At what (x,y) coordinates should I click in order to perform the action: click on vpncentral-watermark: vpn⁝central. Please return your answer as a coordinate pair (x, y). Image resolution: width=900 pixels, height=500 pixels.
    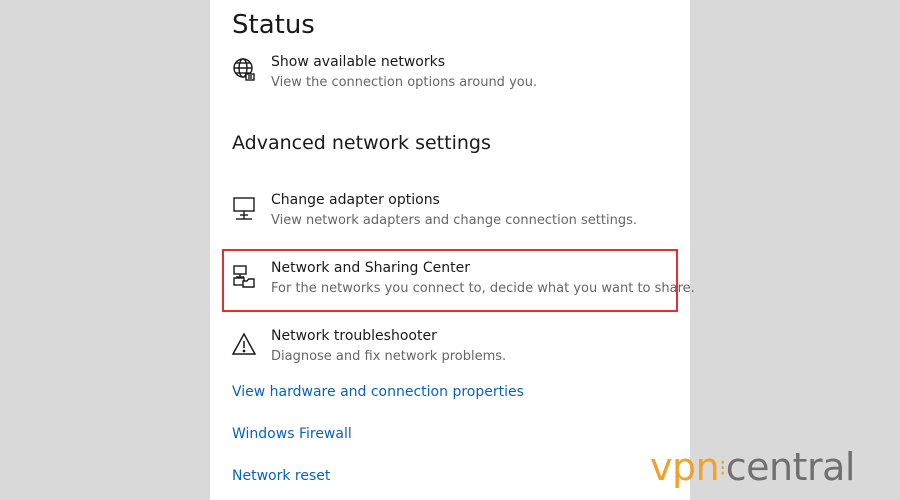
    Looking at the image, I should click on (752, 467).